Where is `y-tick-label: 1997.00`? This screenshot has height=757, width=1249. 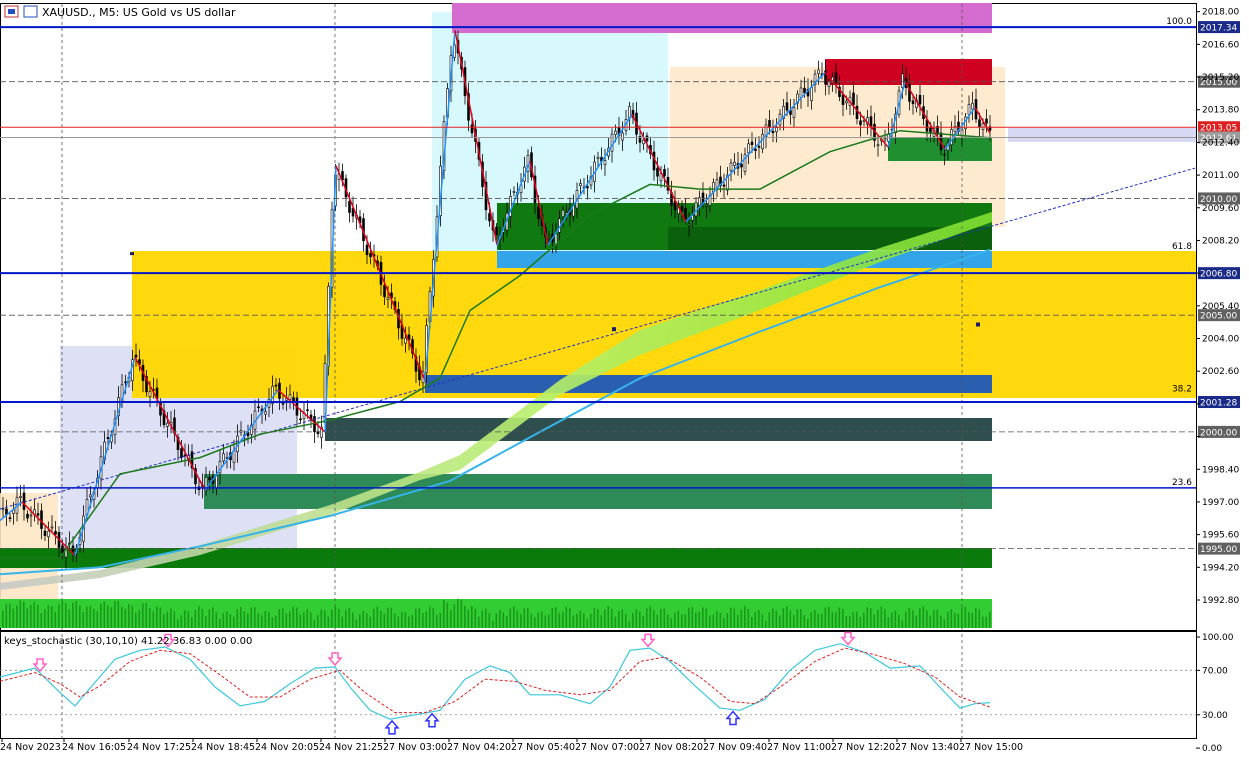
y-tick-label: 1997.00 is located at coordinates (1220, 503).